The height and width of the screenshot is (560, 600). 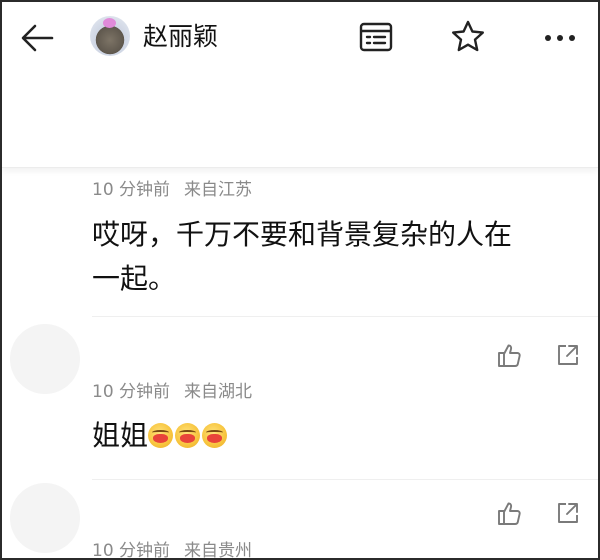 I want to click on comment-meta: 10 分钟前 来自贵州, so click(x=172, y=548).